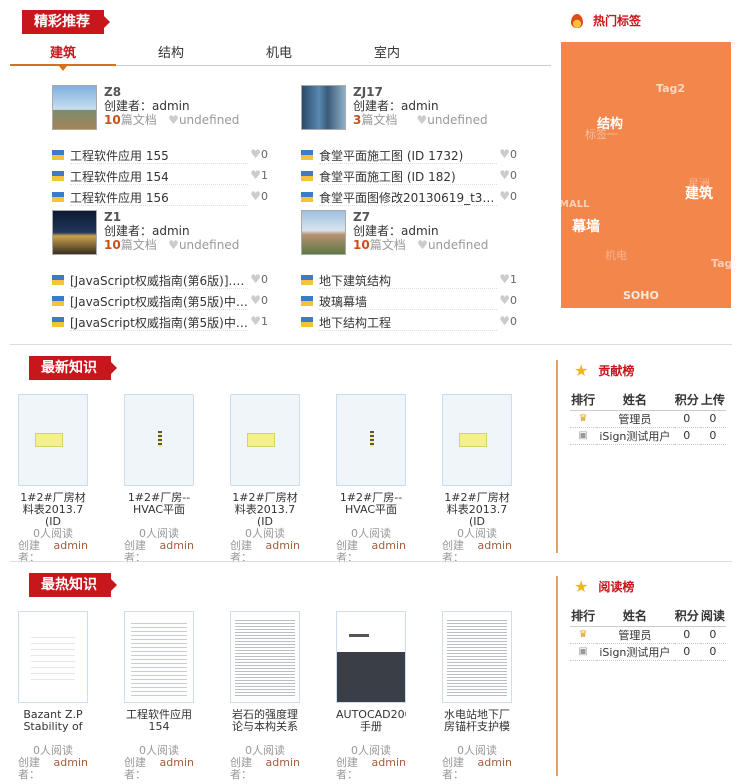  I want to click on doc-item: 工程软件应用 154 ♥1, so click(160, 175).